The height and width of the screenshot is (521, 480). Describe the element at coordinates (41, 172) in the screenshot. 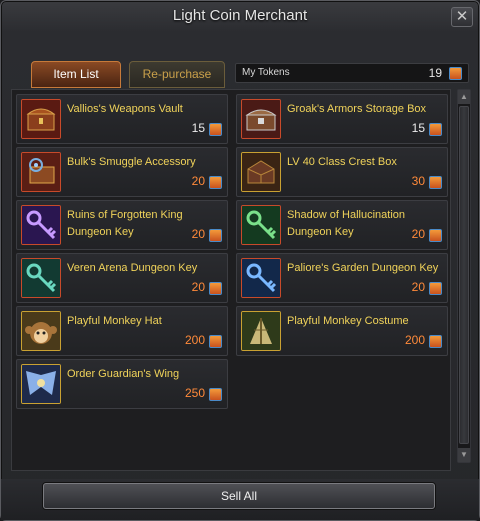

I see `accessory-chest-icon` at that location.